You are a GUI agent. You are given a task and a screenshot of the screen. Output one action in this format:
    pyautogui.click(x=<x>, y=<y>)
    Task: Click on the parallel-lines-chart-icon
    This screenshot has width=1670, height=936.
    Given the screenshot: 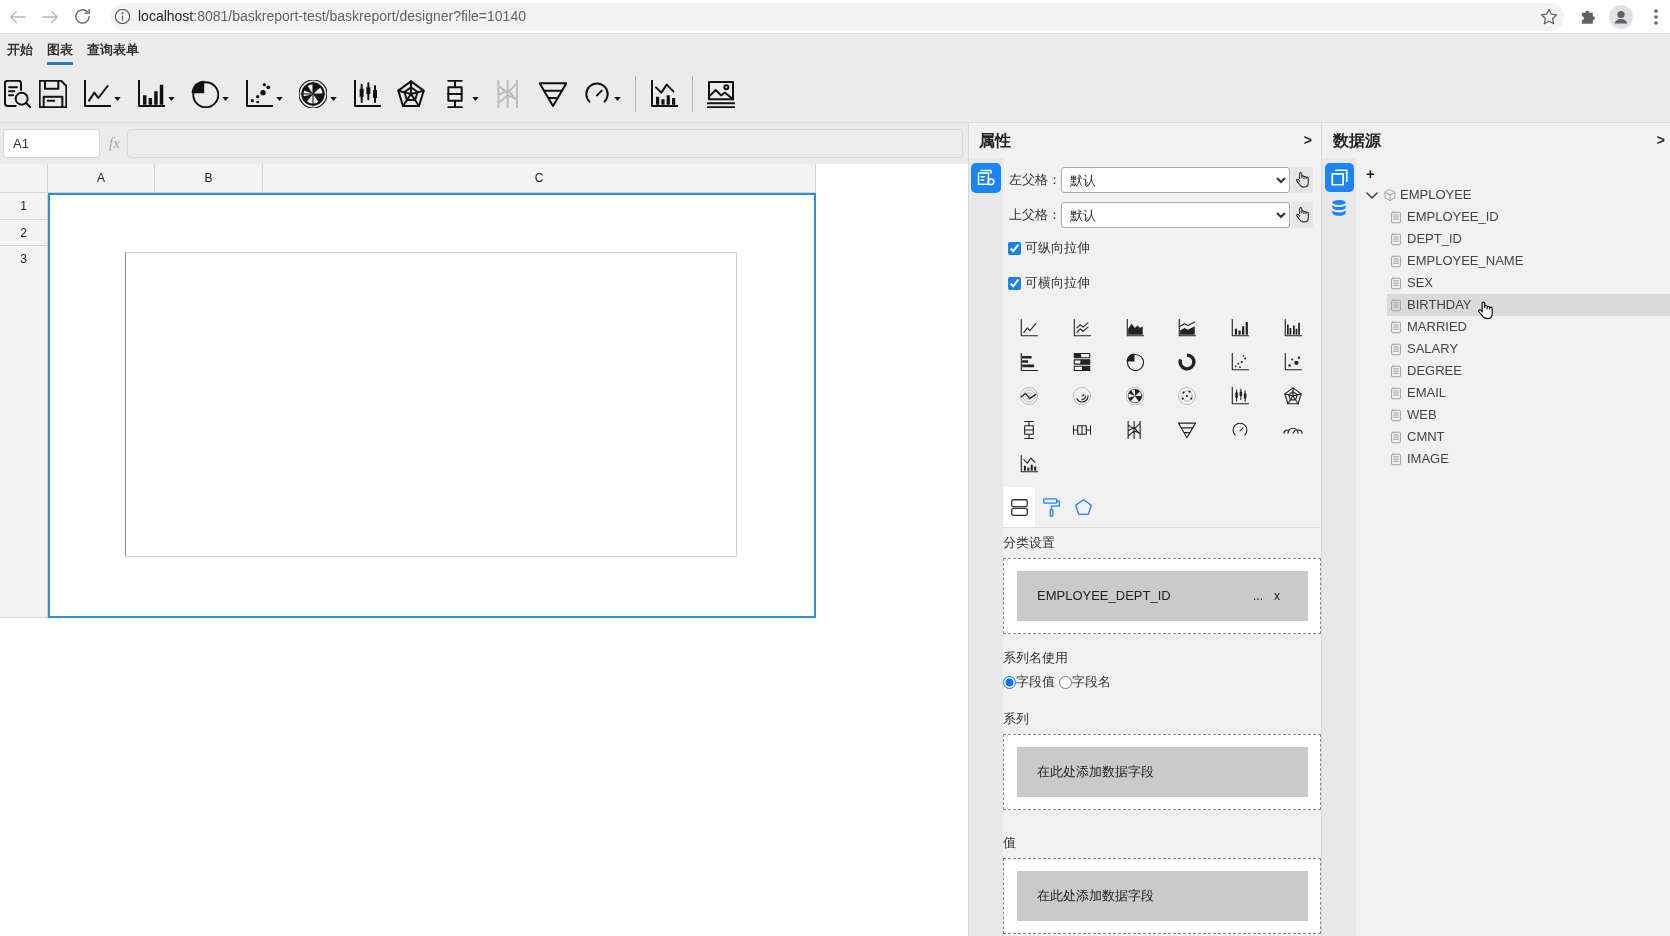 What is the action you would take?
    pyautogui.click(x=1134, y=430)
    